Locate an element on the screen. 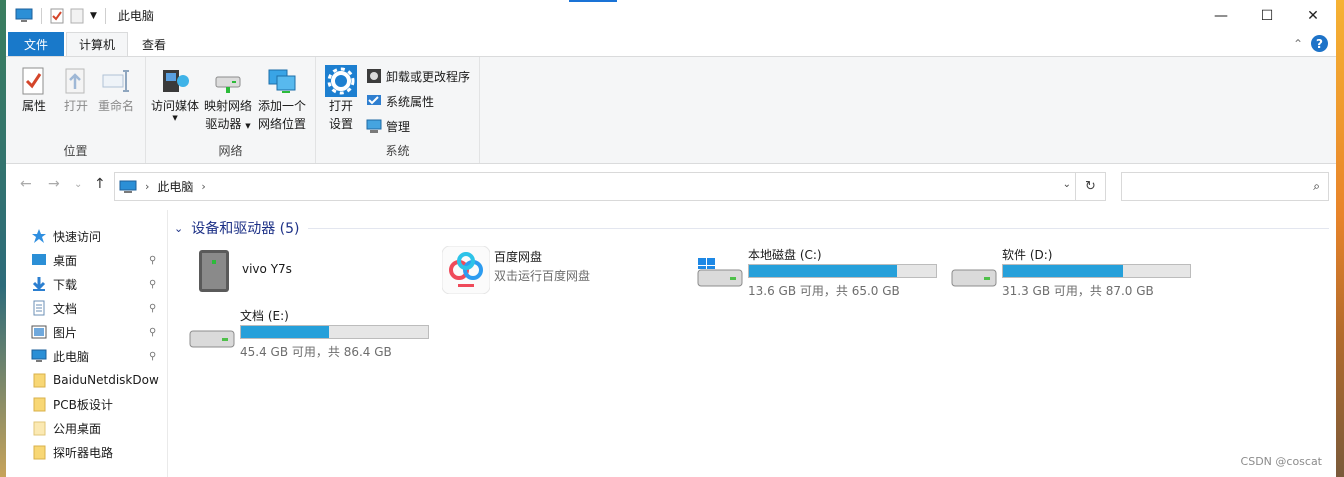 The height and width of the screenshot is (477, 1344). add-network-location-button: 添加一个 网络位置 is located at coordinates (282, 99).